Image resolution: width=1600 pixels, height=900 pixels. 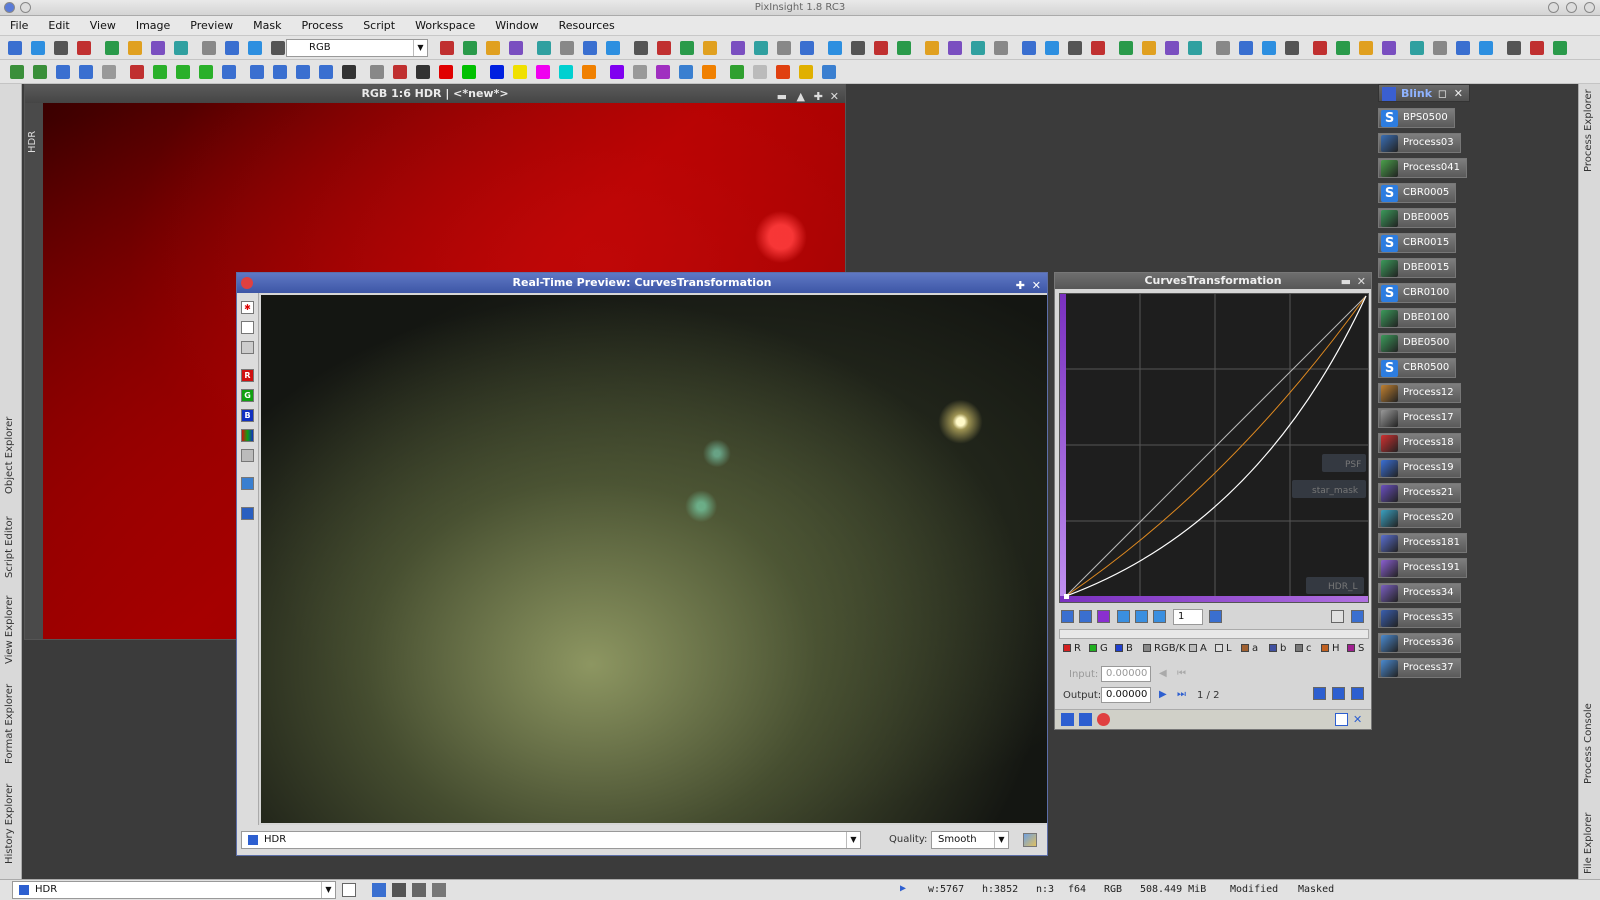 What do you see at coordinates (1419, 393) in the screenshot?
I see `process-icon-process12: Process12` at bounding box center [1419, 393].